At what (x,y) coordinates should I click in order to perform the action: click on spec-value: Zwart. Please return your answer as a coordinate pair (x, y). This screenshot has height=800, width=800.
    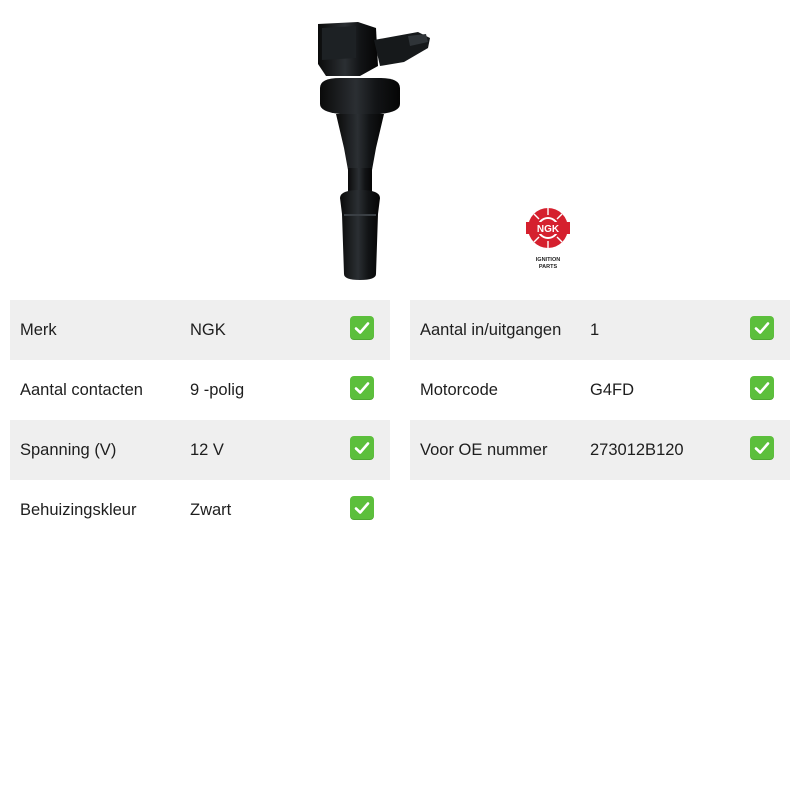
    Looking at the image, I should click on (211, 510).